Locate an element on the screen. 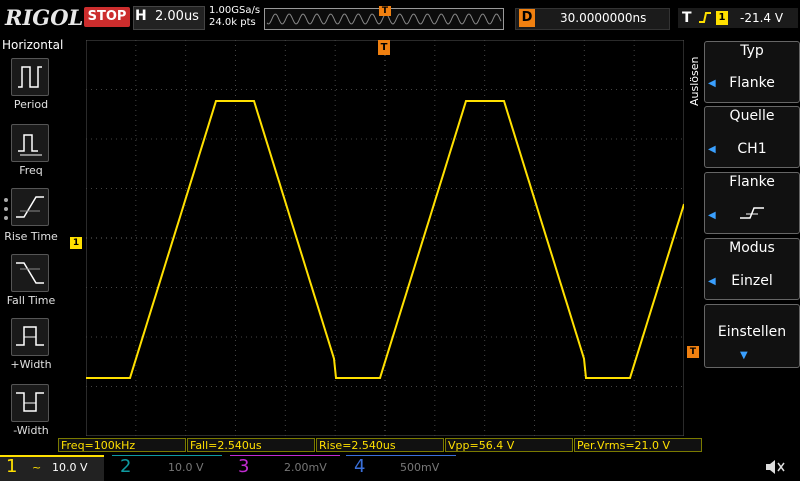 The image size is (800, 481). measurement-rise: Rise=2.540us is located at coordinates (380, 445).